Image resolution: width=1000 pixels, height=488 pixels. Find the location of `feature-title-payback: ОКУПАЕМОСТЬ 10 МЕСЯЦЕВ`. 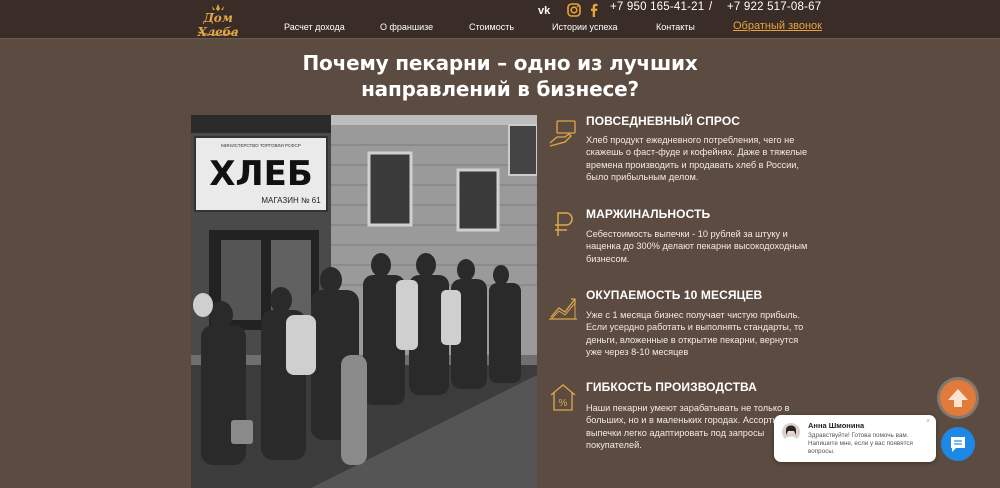

feature-title-payback: ОКУПАЕМОСТЬ 10 МЕСЯЦЕВ is located at coordinates (674, 295).